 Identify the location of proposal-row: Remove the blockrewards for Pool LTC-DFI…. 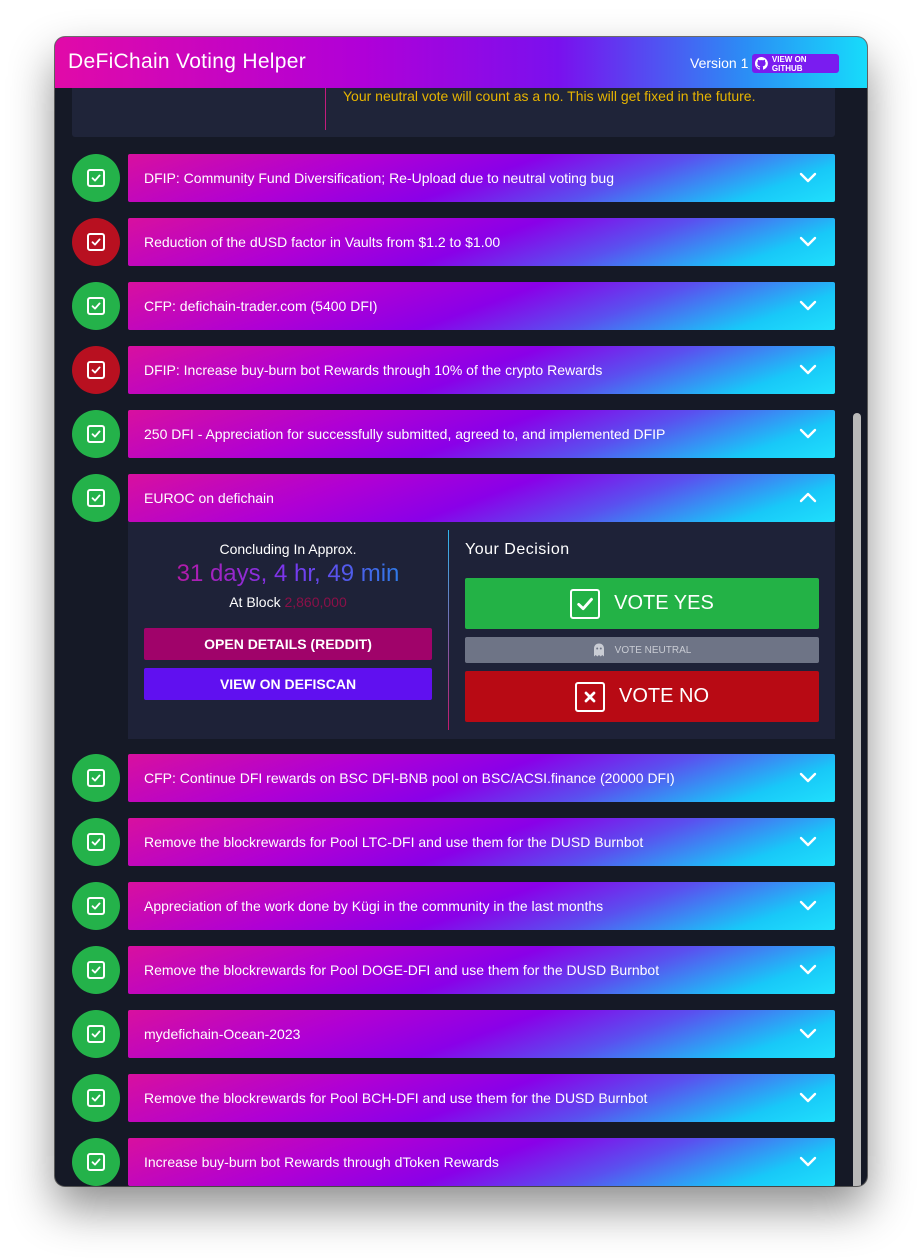
(453, 842).